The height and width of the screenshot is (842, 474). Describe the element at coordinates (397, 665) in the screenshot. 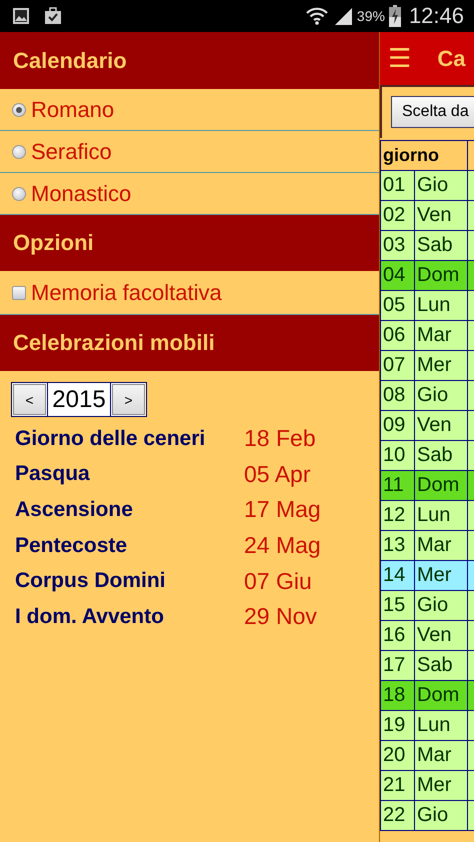

I see `table-cell: 17` at that location.